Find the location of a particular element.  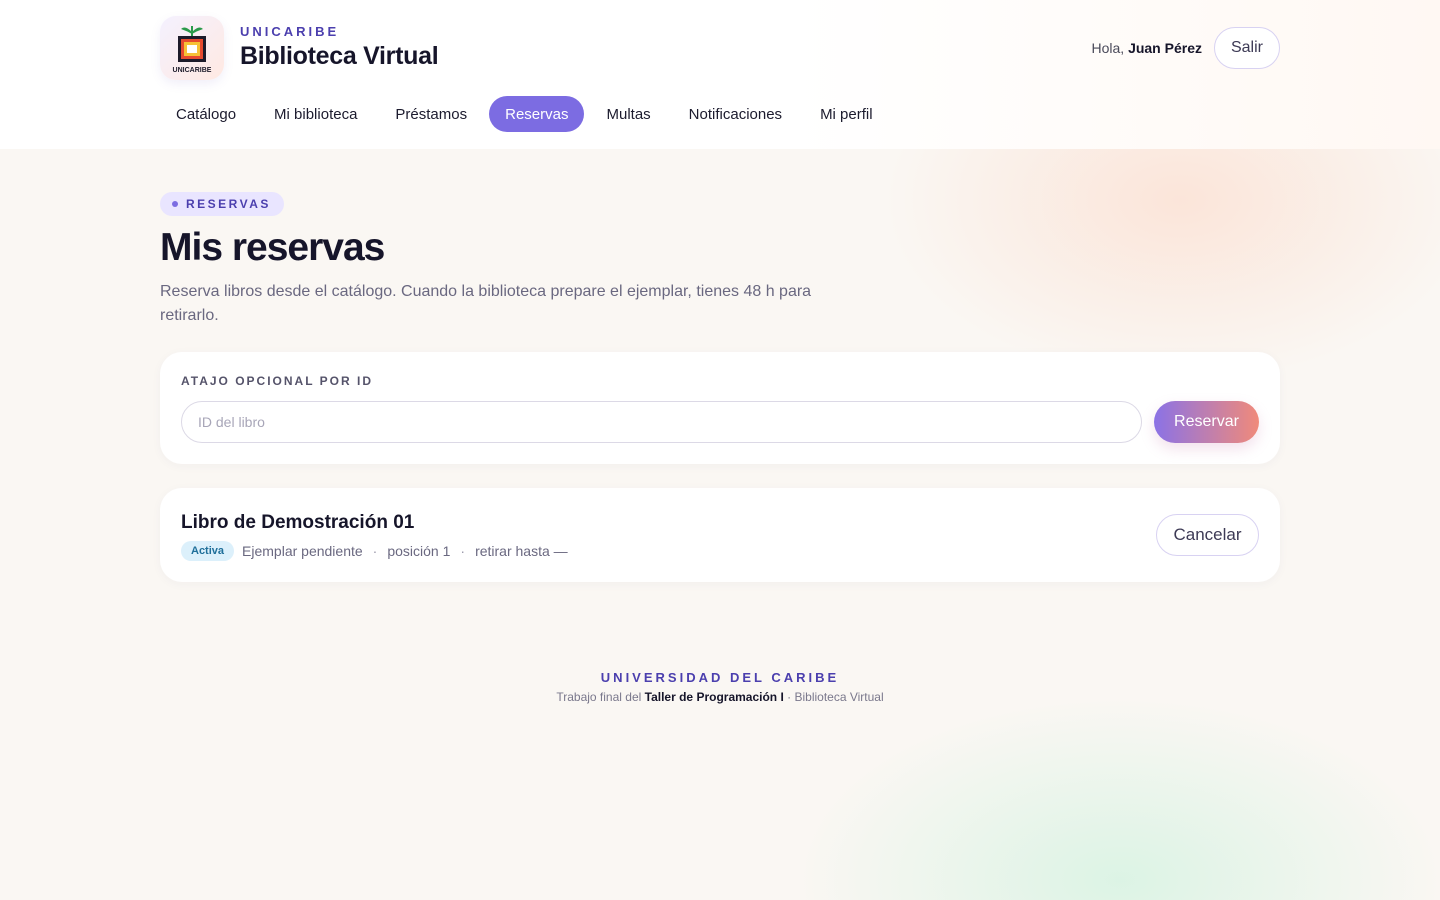

section-pill-label: RESERVAS is located at coordinates (228, 204).